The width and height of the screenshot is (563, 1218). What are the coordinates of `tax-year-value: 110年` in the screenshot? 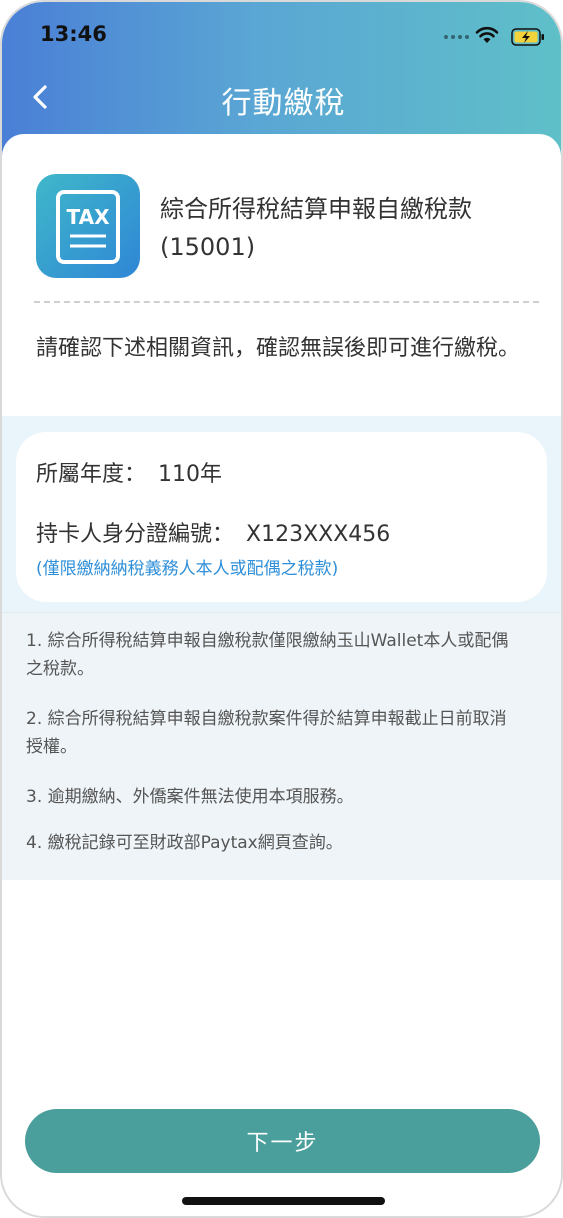 It's located at (190, 474).